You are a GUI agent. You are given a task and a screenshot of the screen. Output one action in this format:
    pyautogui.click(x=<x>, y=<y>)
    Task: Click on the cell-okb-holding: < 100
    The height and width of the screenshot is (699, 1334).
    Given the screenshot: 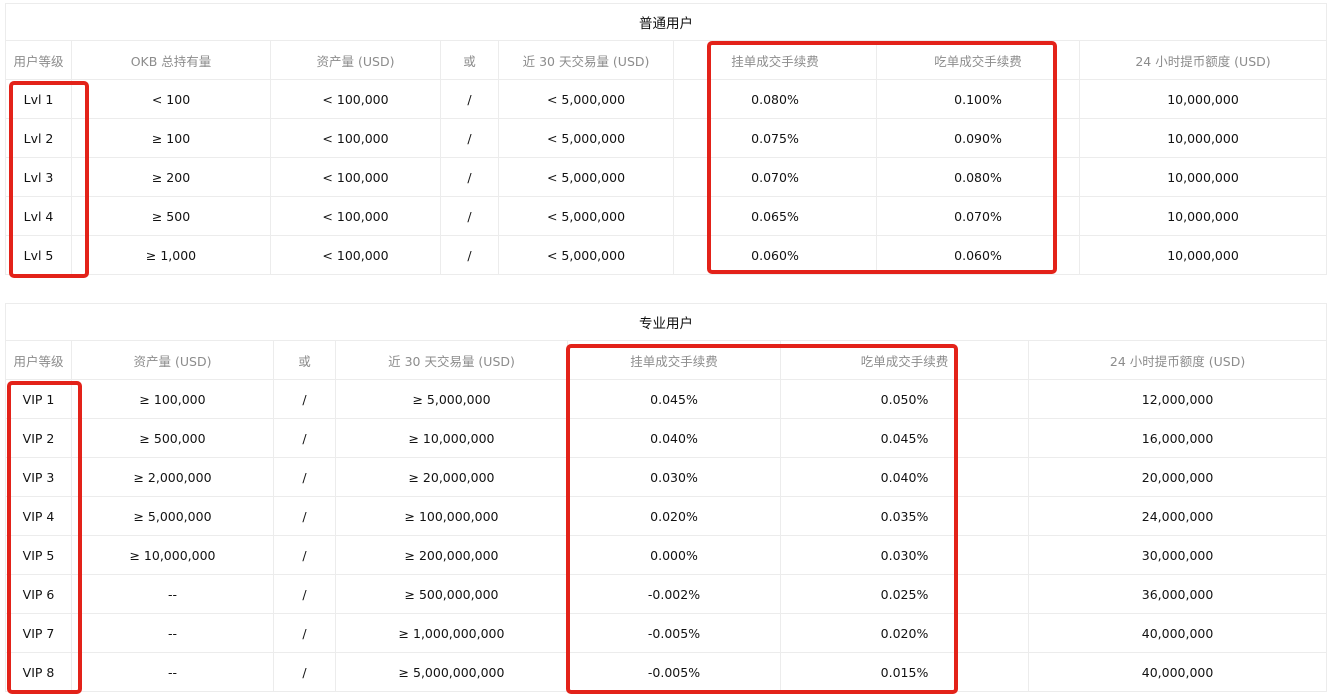 What is the action you would take?
    pyautogui.click(x=171, y=99)
    